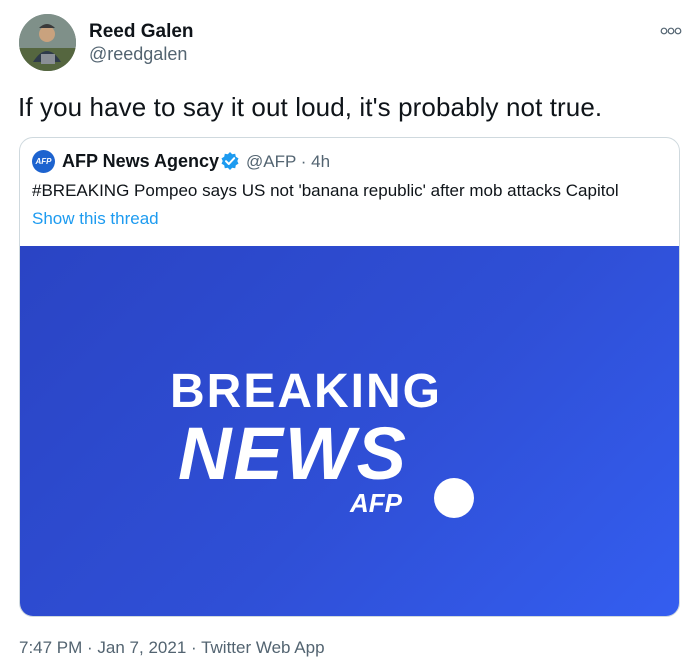 The image size is (700, 668). I want to click on avatar, so click(47, 42).